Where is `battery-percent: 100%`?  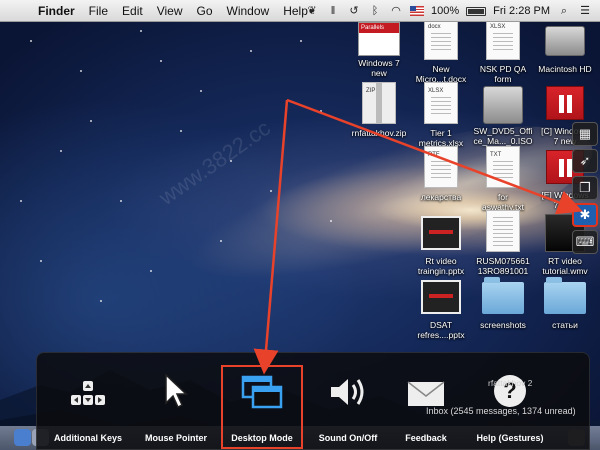 battery-percent: 100% is located at coordinates (445, 11).